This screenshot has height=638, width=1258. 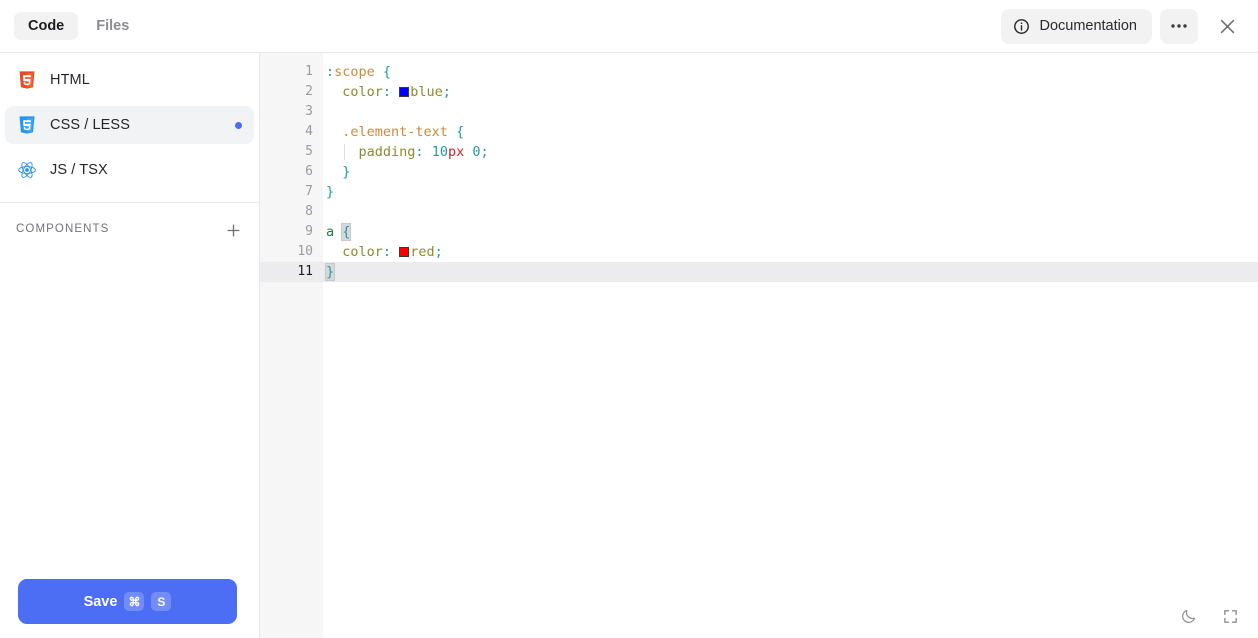 What do you see at coordinates (309, 151) in the screenshot?
I see `line-number: 5` at bounding box center [309, 151].